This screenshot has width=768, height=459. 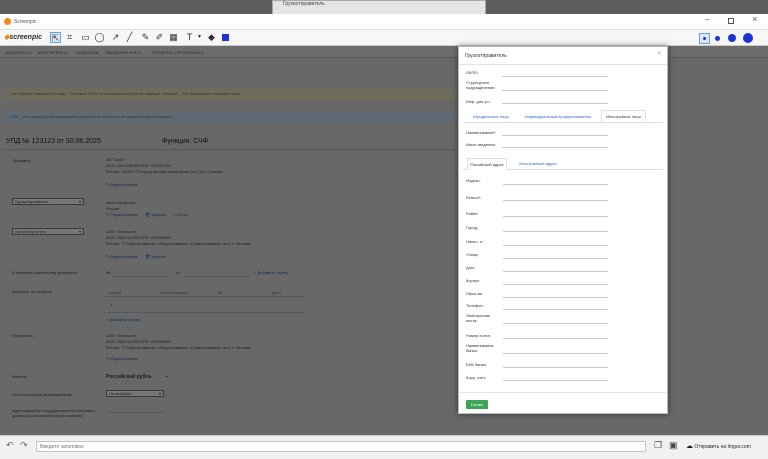 I want to click on buyer-edit-link: ✎ Редактировать, so click(x=122, y=358).